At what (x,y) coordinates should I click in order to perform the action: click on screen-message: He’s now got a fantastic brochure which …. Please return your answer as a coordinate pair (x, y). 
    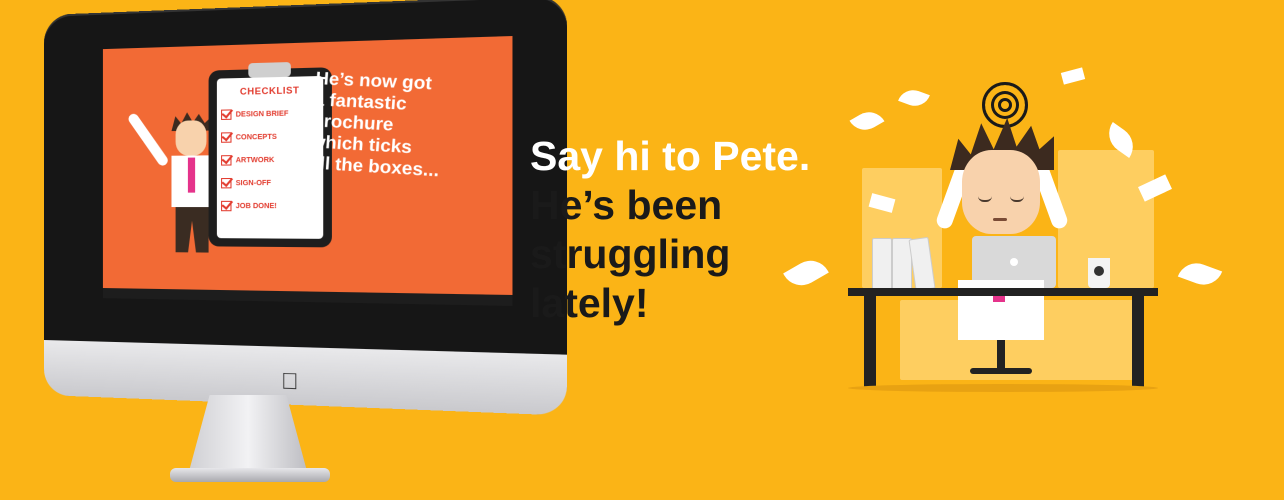
    Looking at the image, I should click on (402, 126).